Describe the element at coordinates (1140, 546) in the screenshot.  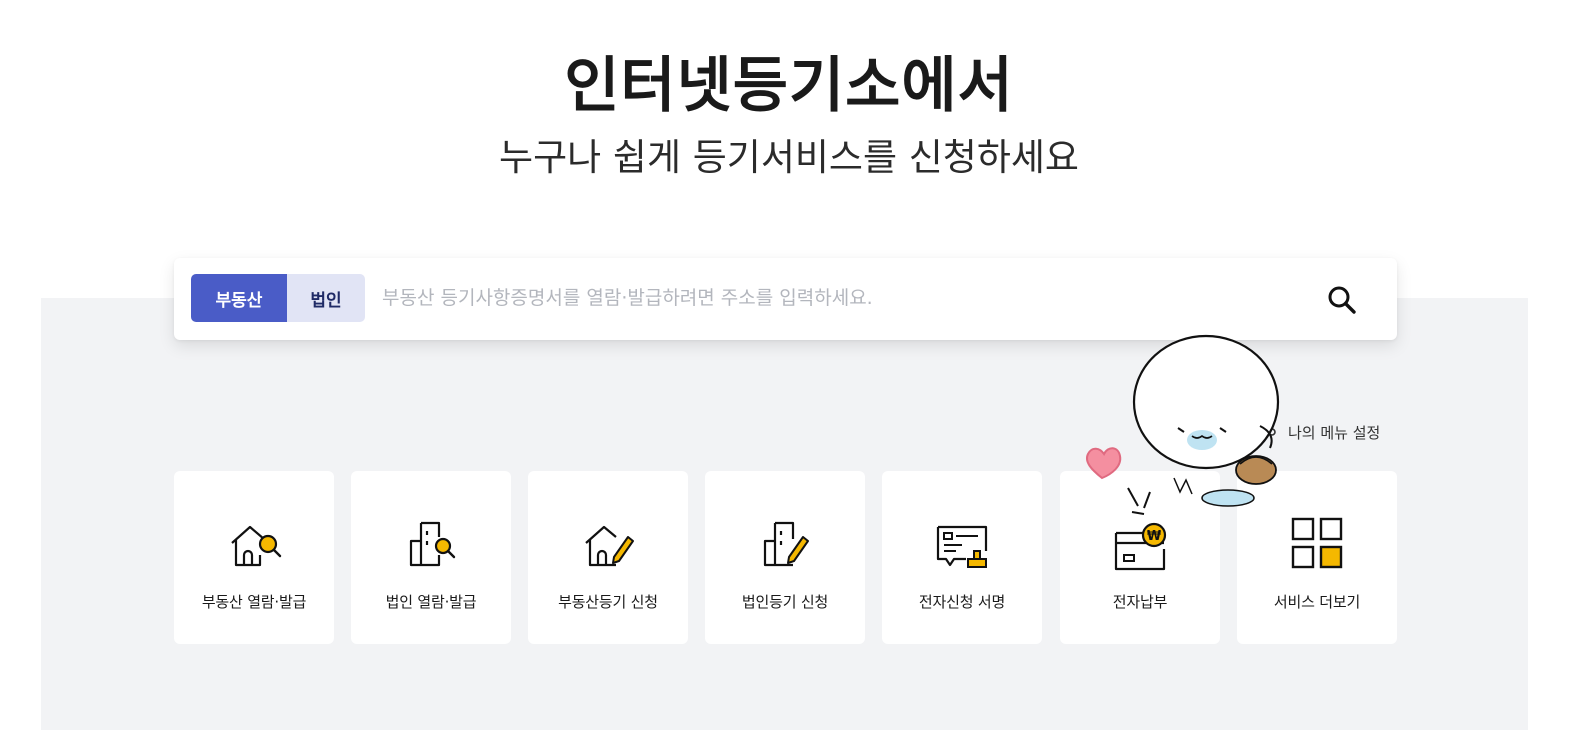
I see `wallet-won-icon: ₩` at that location.